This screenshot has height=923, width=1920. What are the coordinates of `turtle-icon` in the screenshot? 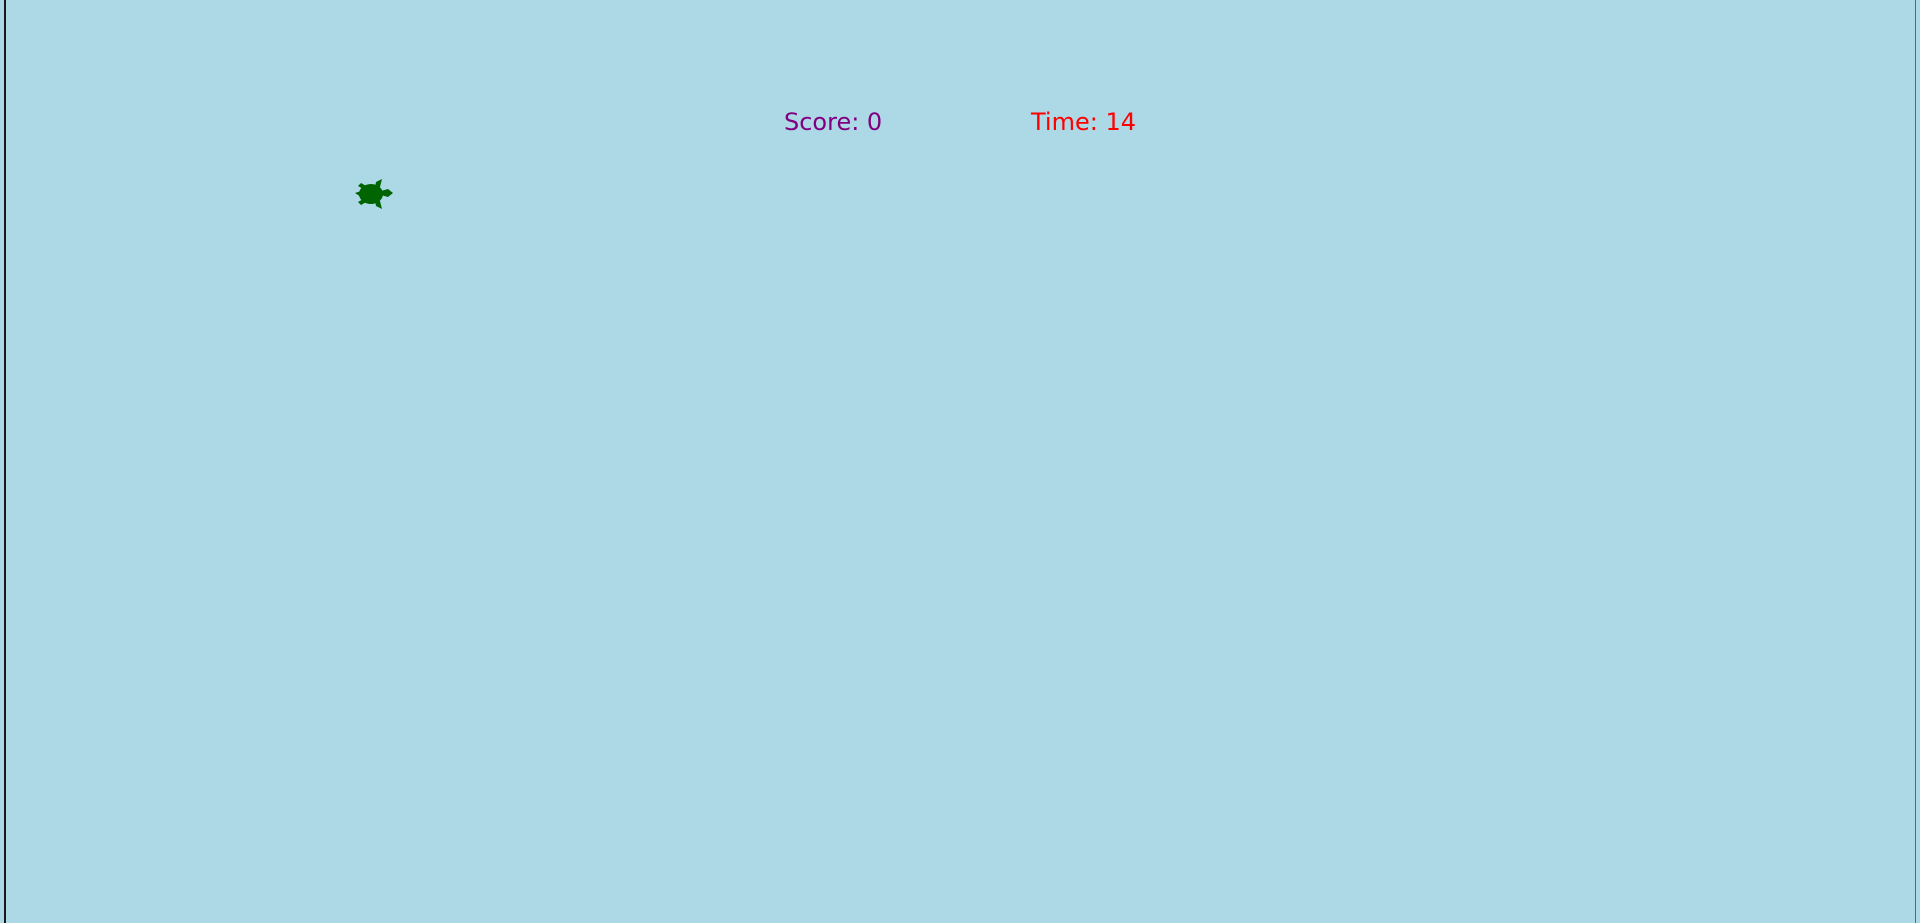 It's located at (378, 194).